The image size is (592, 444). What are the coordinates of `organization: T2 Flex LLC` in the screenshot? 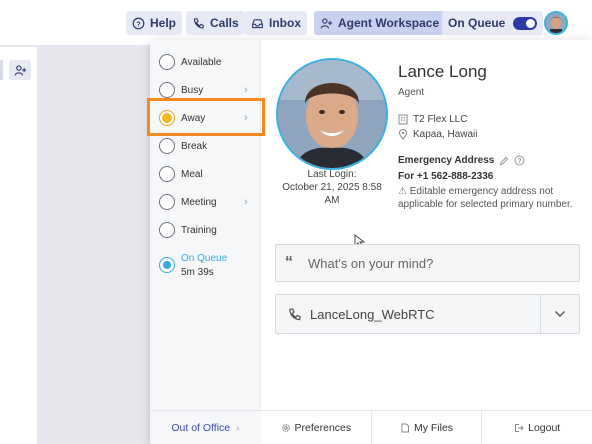 It's located at (432, 119).